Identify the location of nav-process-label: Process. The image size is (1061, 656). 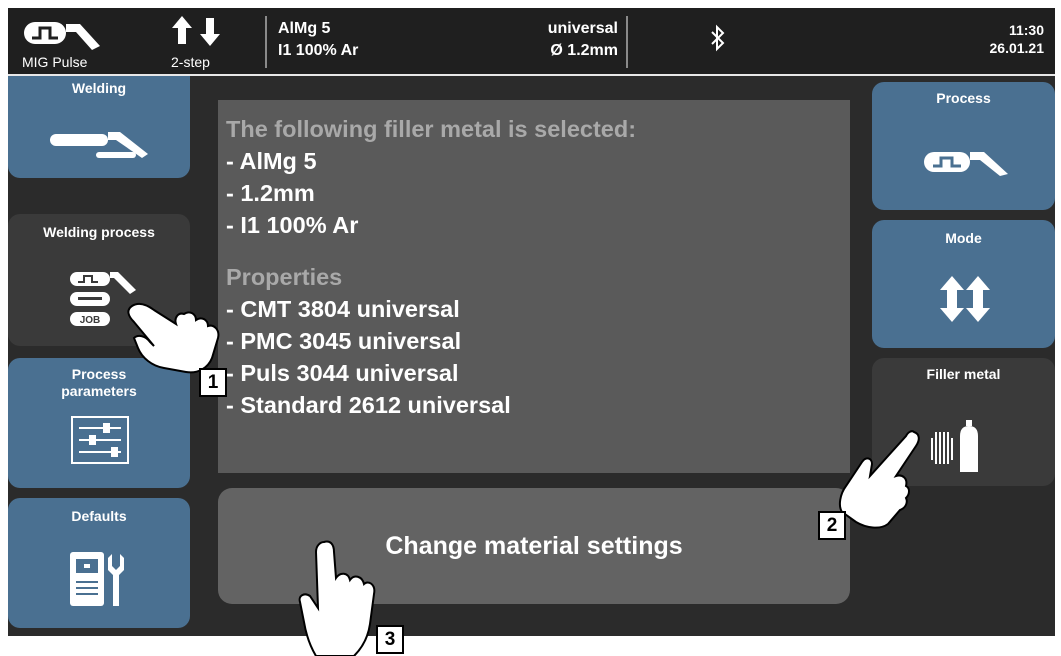
(963, 98).